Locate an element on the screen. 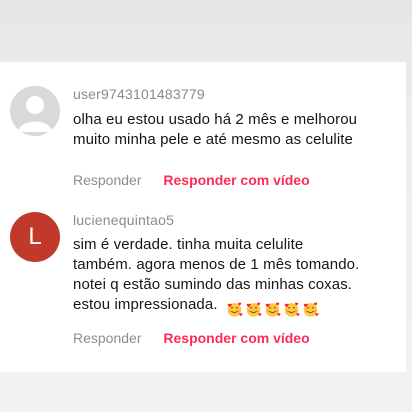 The width and height of the screenshot is (412, 412). comment-text-line-last: estou impressionada. is located at coordinates (216, 307).